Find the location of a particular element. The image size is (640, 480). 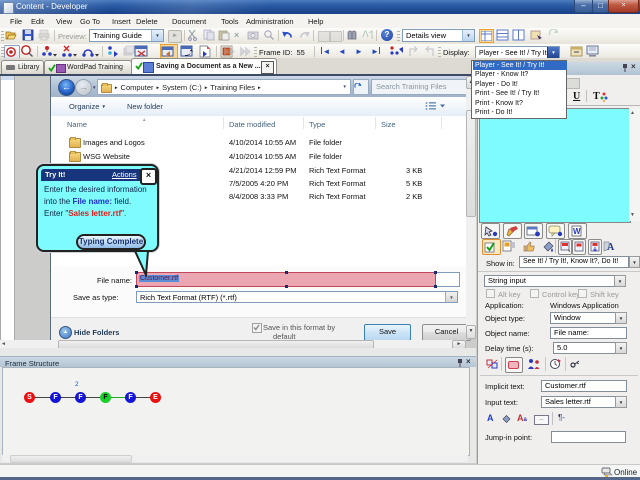

svg-text: A is located at coordinates (611, 247).